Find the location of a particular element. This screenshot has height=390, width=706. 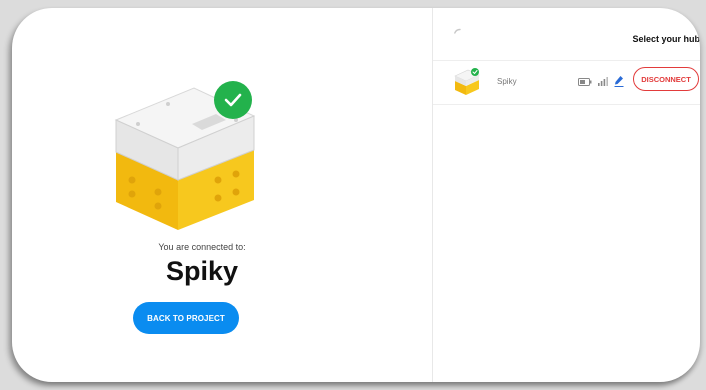

pencil-icon is located at coordinates (619, 81).